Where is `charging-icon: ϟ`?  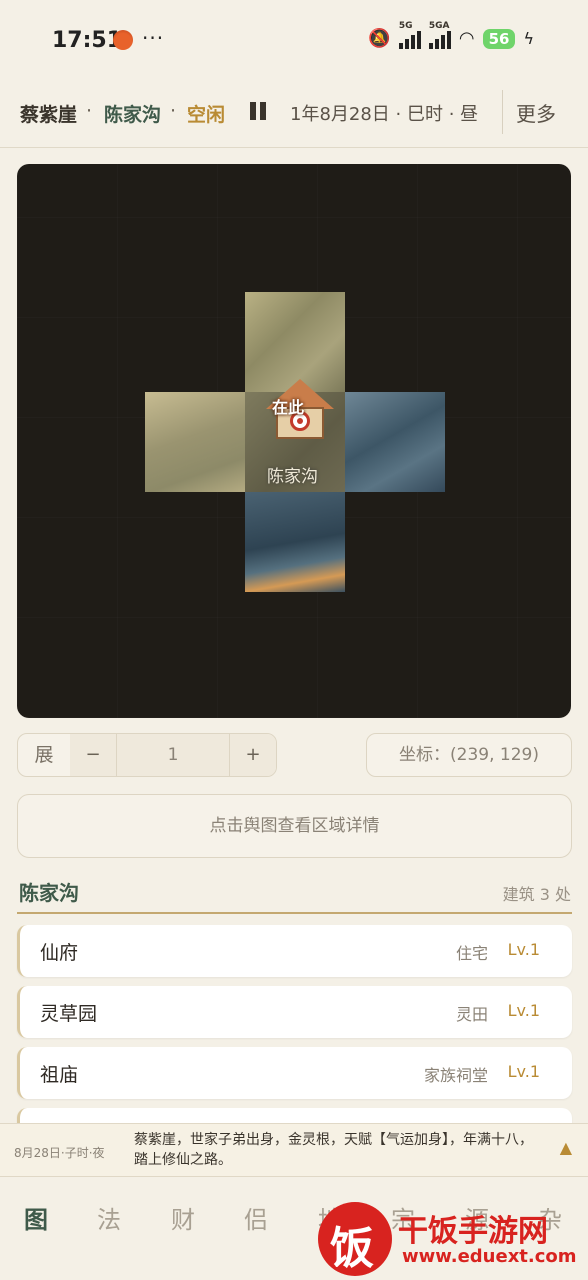 charging-icon: ϟ is located at coordinates (528, 38).